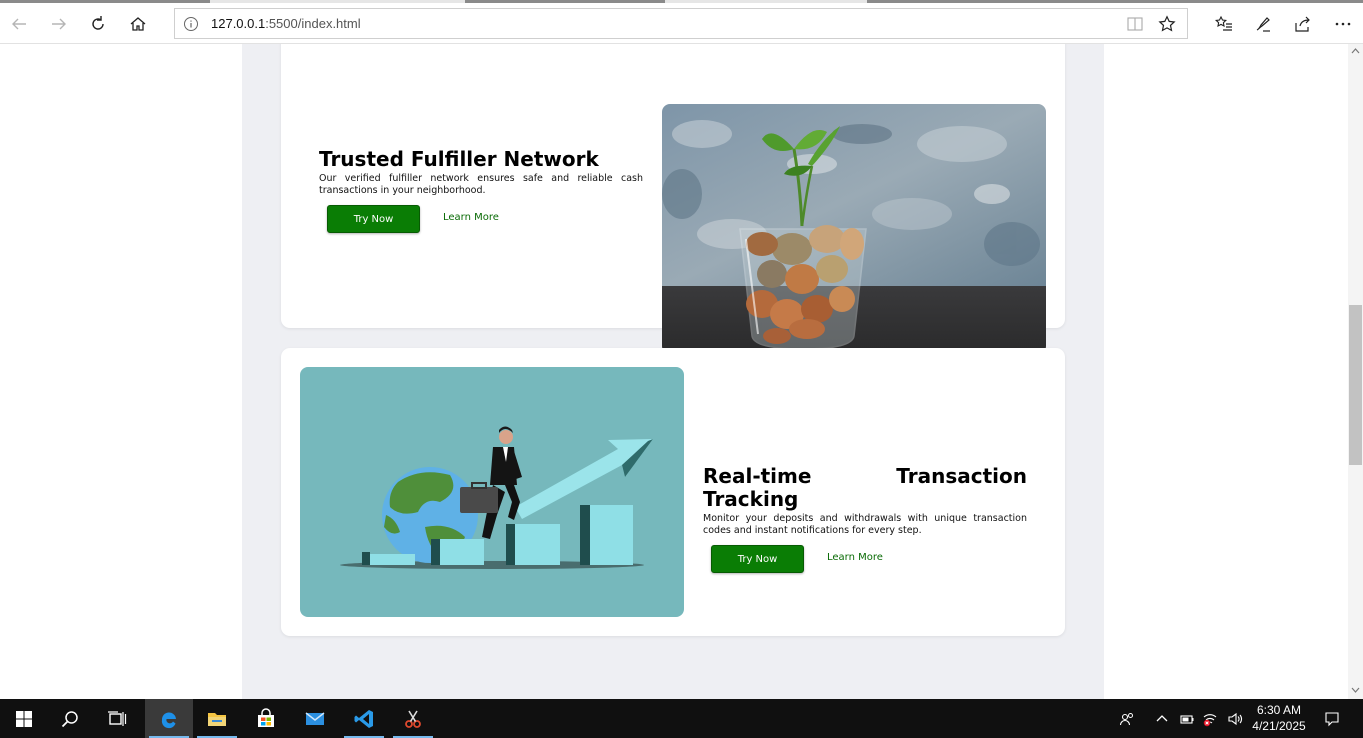  I want to click on taskbar-edge, so click(169, 718).